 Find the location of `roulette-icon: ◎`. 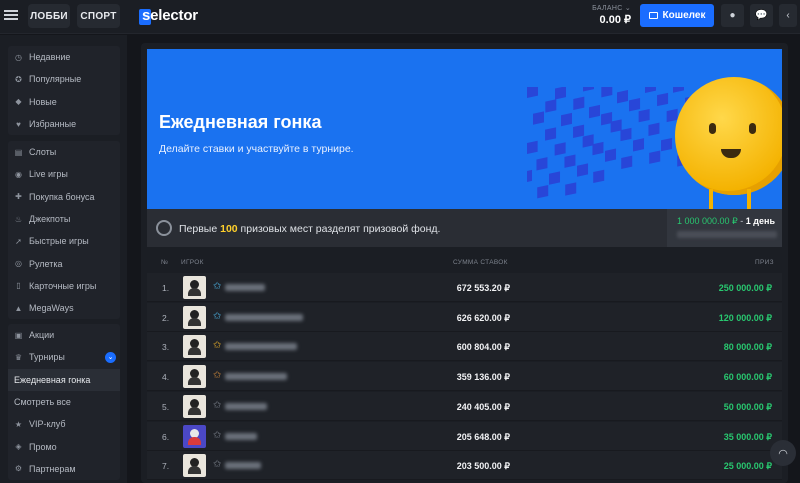

roulette-icon: ◎ is located at coordinates (18, 264).